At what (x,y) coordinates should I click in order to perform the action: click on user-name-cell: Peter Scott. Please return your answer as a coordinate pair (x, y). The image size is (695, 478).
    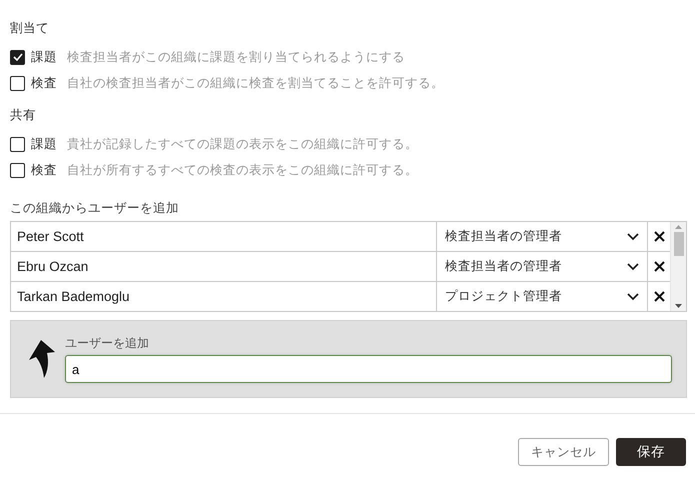
    Looking at the image, I should click on (224, 236).